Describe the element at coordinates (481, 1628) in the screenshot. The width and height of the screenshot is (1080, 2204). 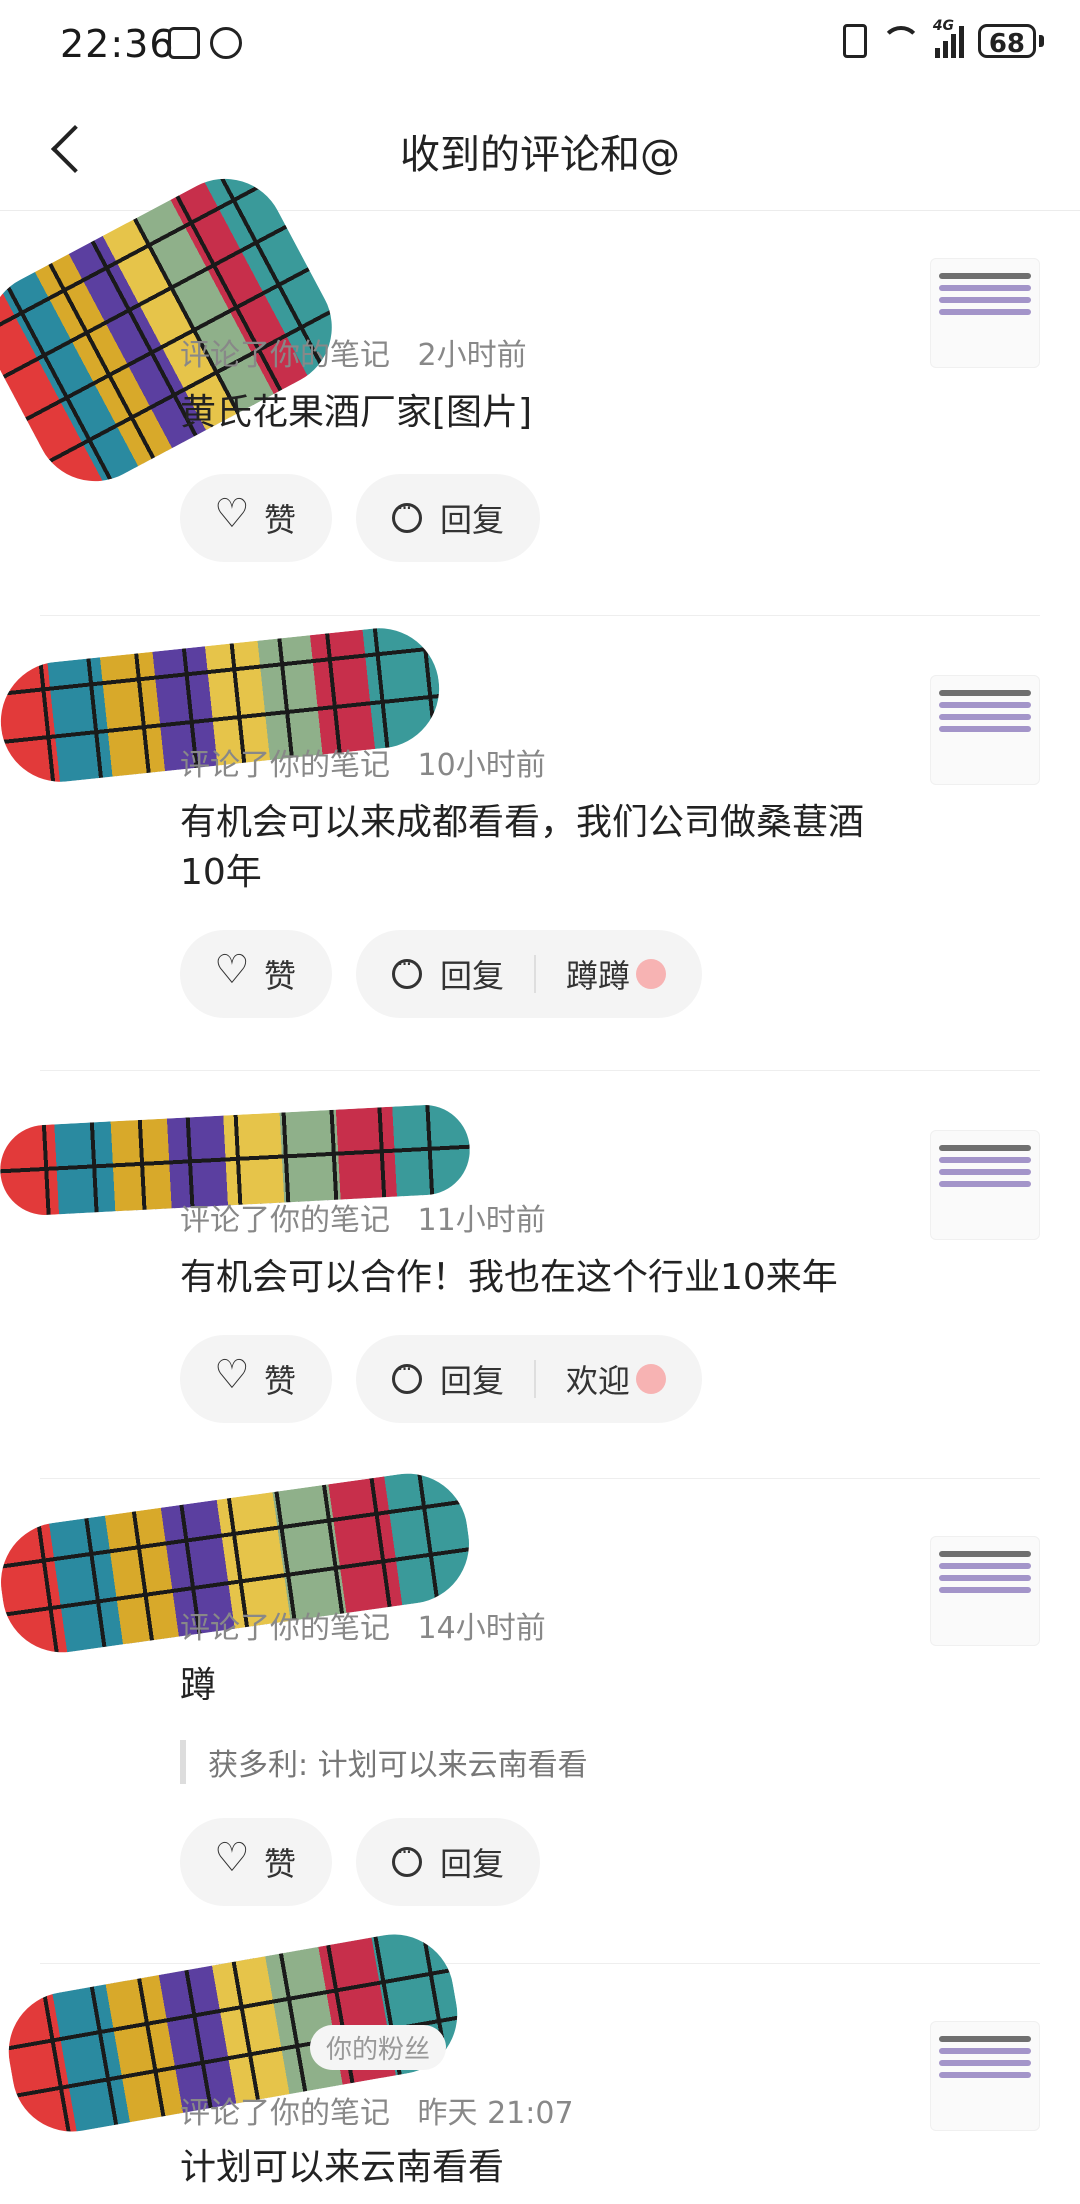
I see `comment-time: 14小时前` at that location.